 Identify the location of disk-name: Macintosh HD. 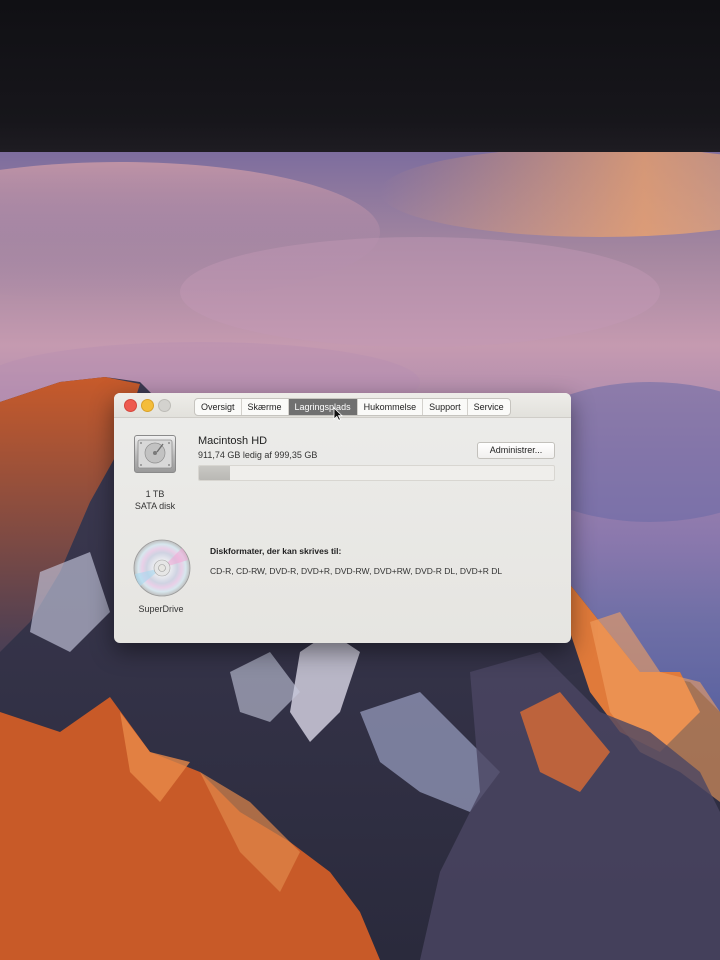
(233, 441).